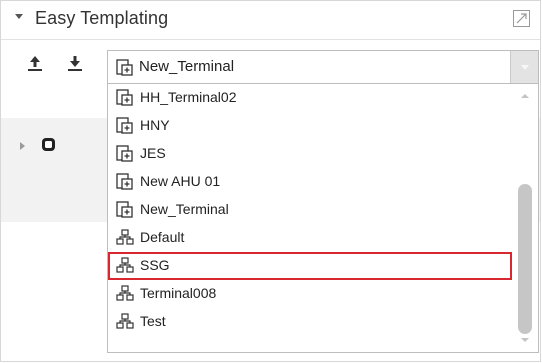  I want to click on upload-icon, so click(35, 63).